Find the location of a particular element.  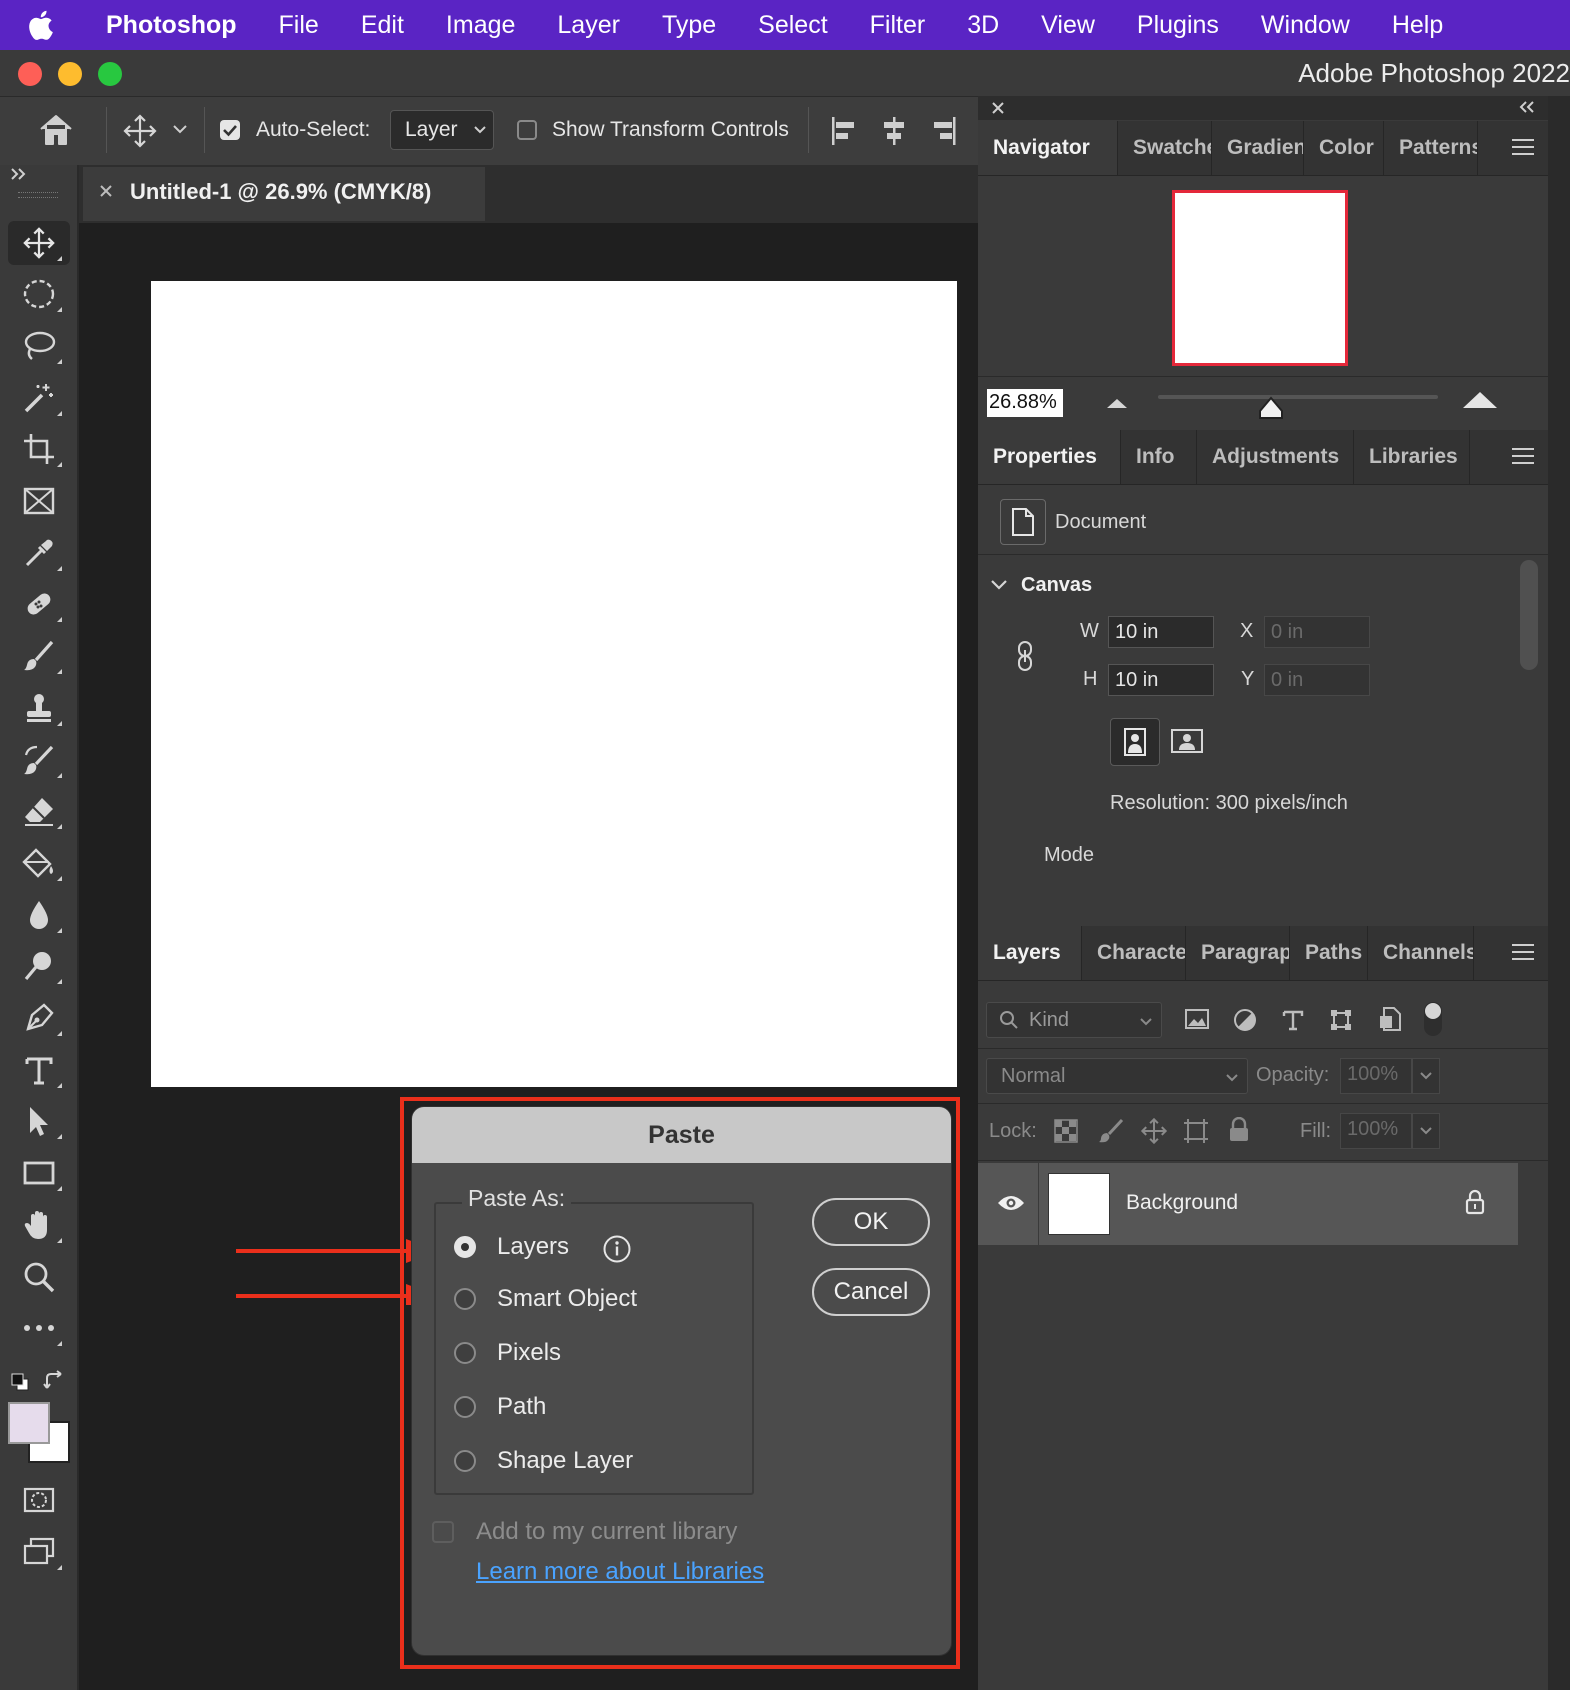

opacity-dropdown-button is located at coordinates (1426, 1076).